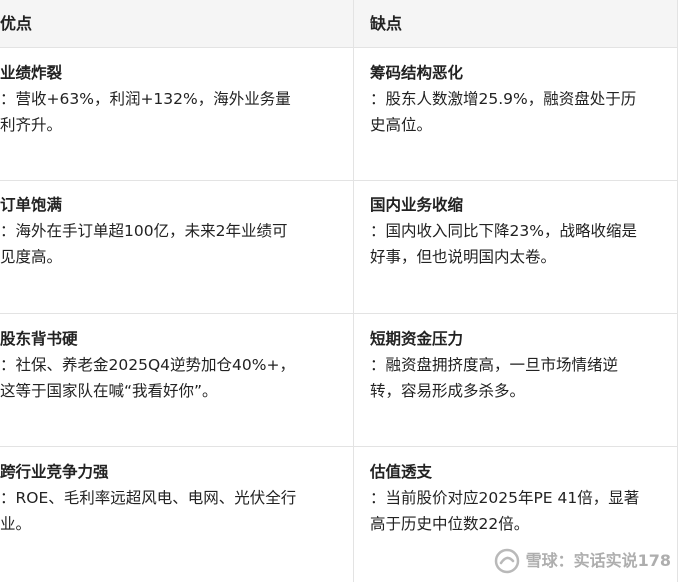  I want to click on pro-desc-line: 业。, so click(16, 524).